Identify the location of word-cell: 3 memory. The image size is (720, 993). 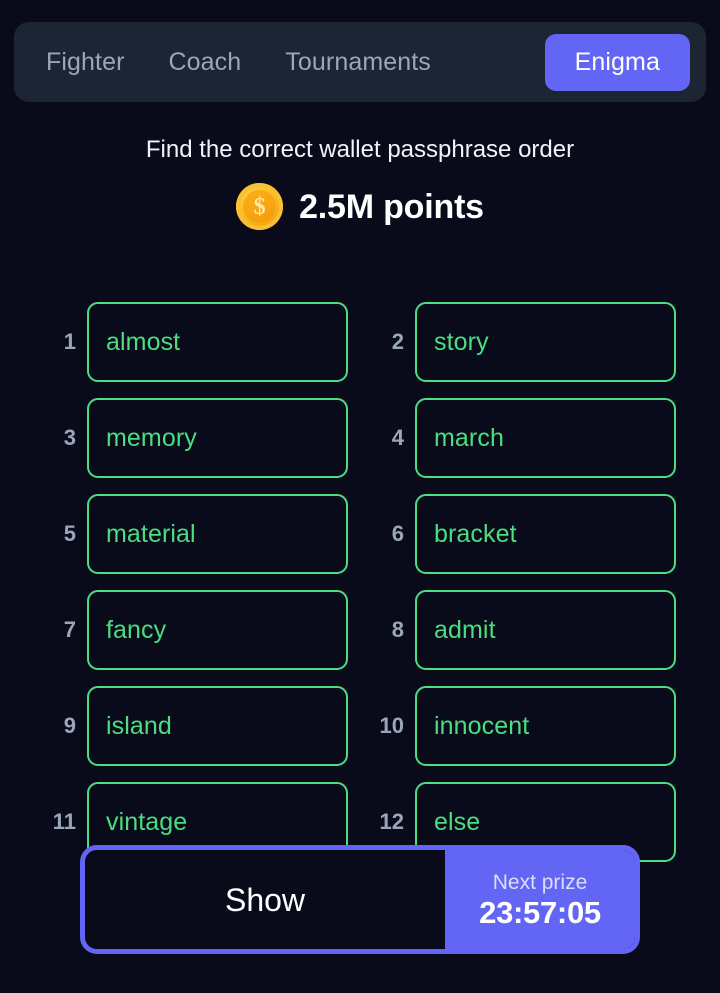
(196, 438).